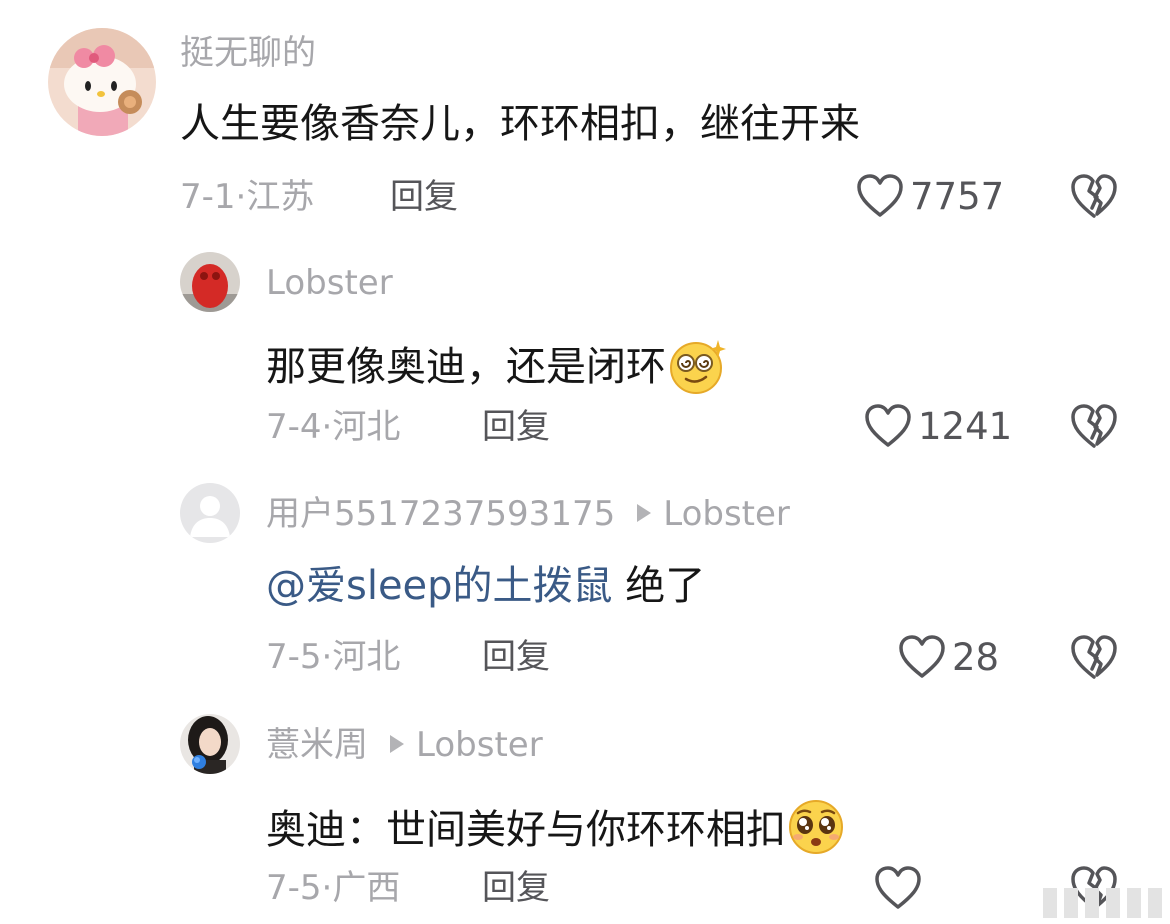 The image size is (1170, 924). I want to click on dizzy-face-emoji, so click(698, 367).